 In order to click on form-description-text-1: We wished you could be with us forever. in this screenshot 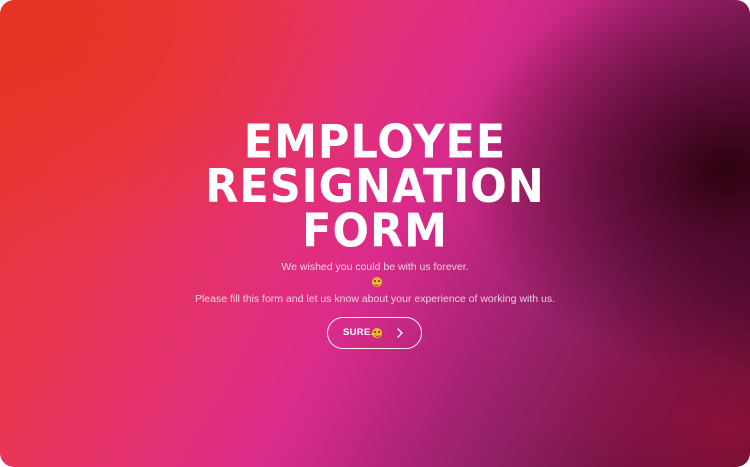, I will do `click(375, 267)`.